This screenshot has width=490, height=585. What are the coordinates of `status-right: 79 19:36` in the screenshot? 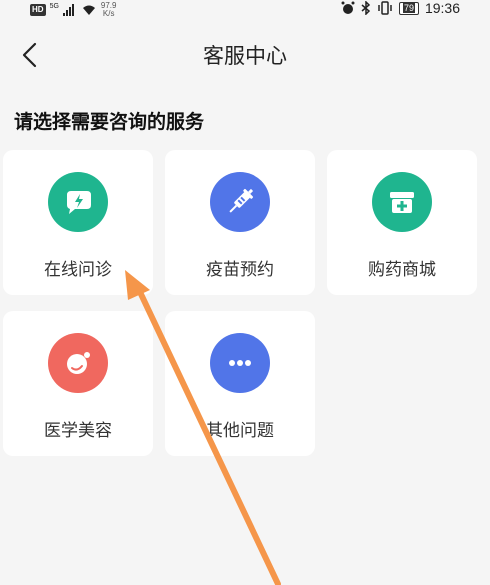 It's located at (400, 8).